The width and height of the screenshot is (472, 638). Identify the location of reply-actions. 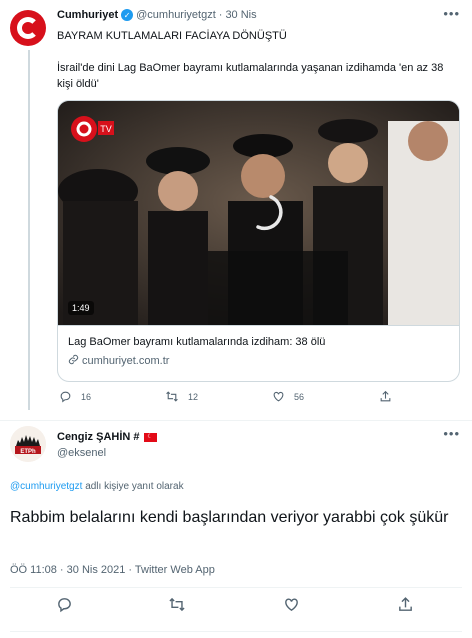
(236, 609).